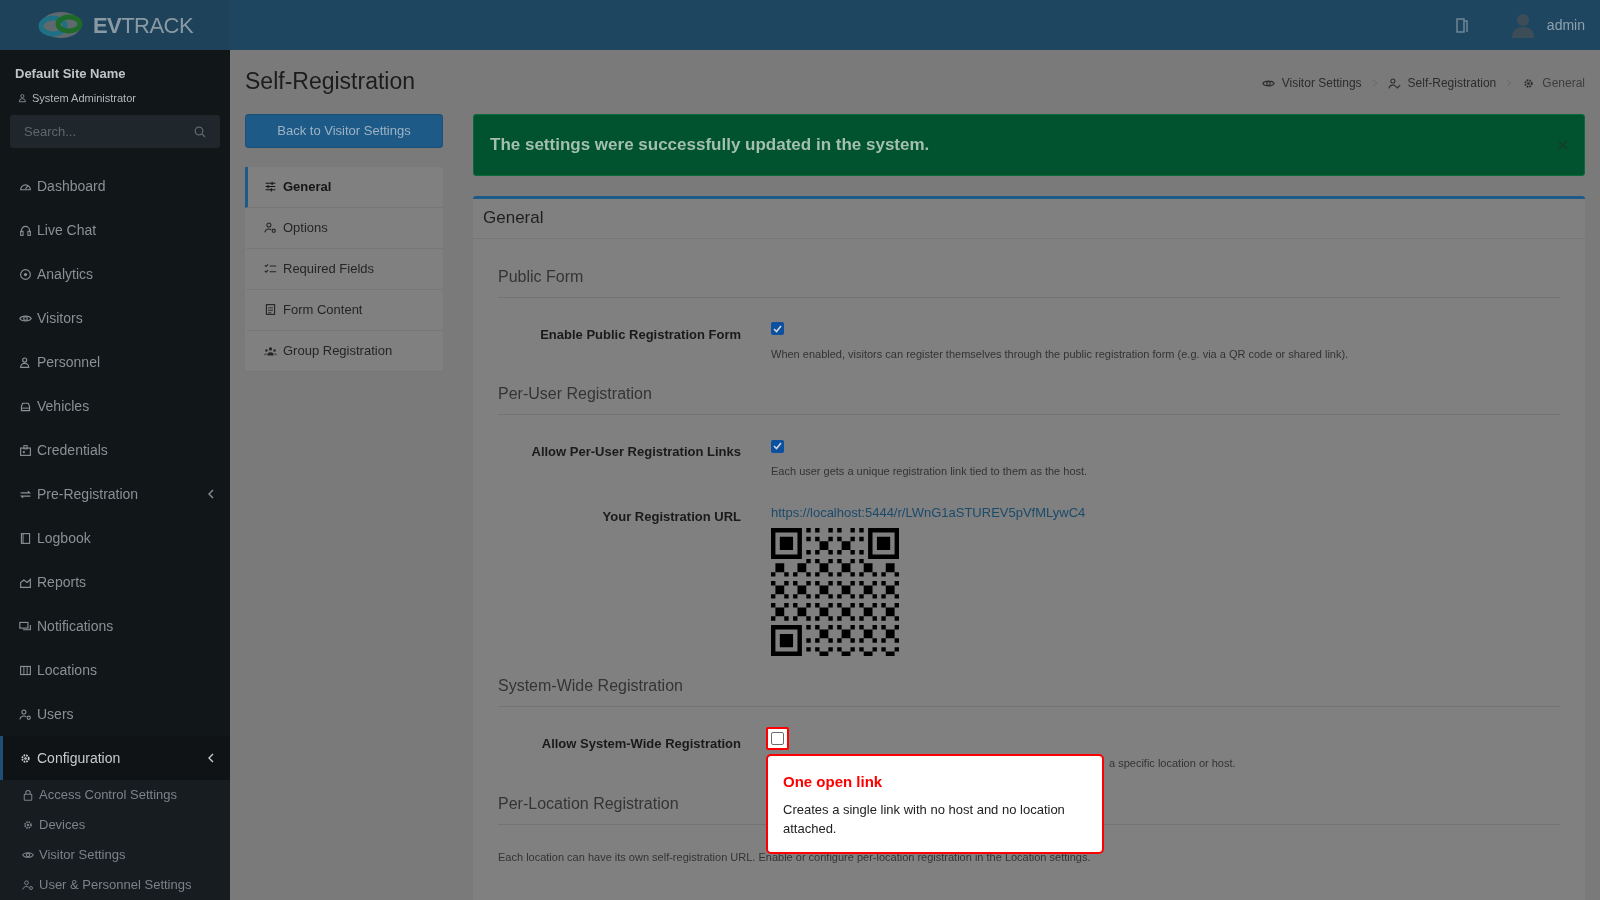 This screenshot has width=1600, height=900. Describe the element at coordinates (28, 795) in the screenshot. I see `lock-icon` at that location.